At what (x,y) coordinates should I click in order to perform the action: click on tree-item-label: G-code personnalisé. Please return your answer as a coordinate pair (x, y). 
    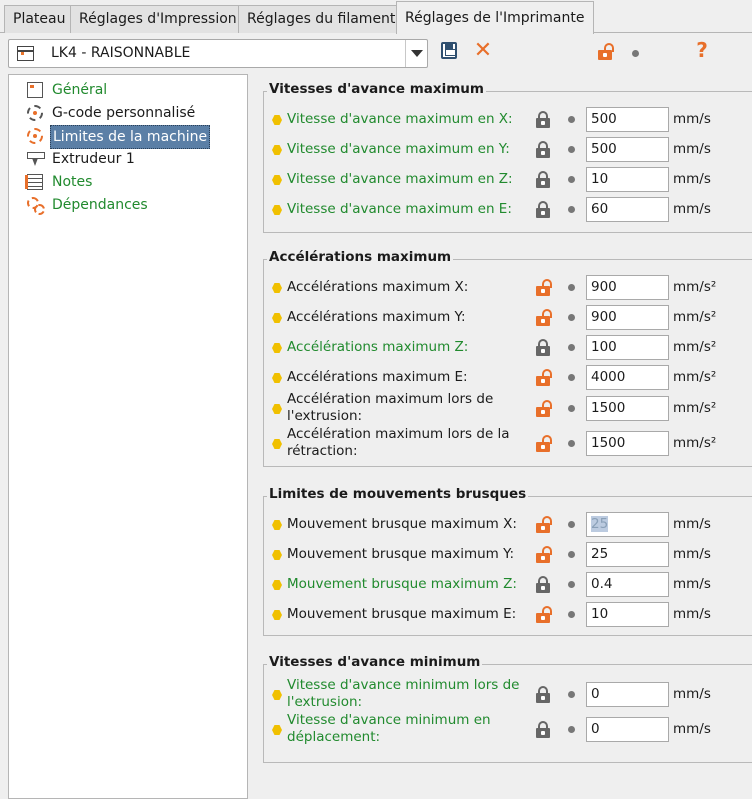
    Looking at the image, I should click on (124, 113).